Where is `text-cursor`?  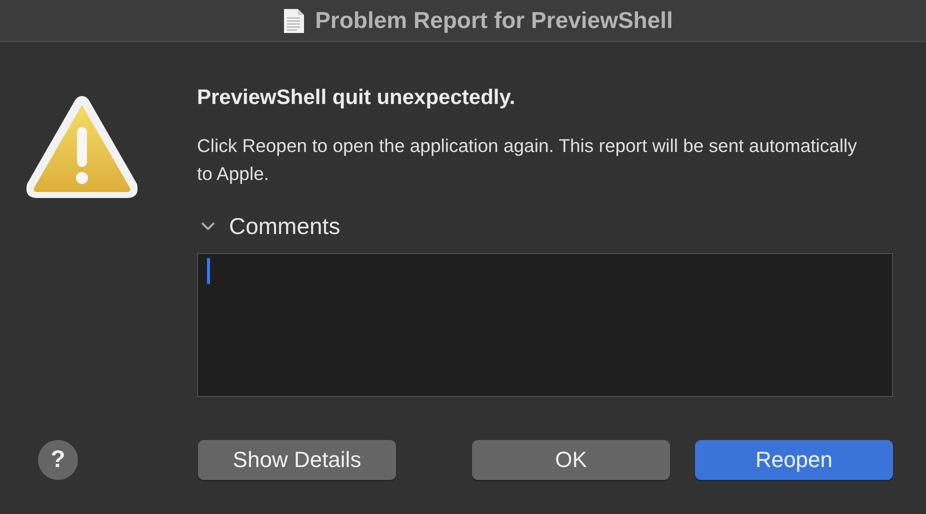
text-cursor is located at coordinates (208, 271).